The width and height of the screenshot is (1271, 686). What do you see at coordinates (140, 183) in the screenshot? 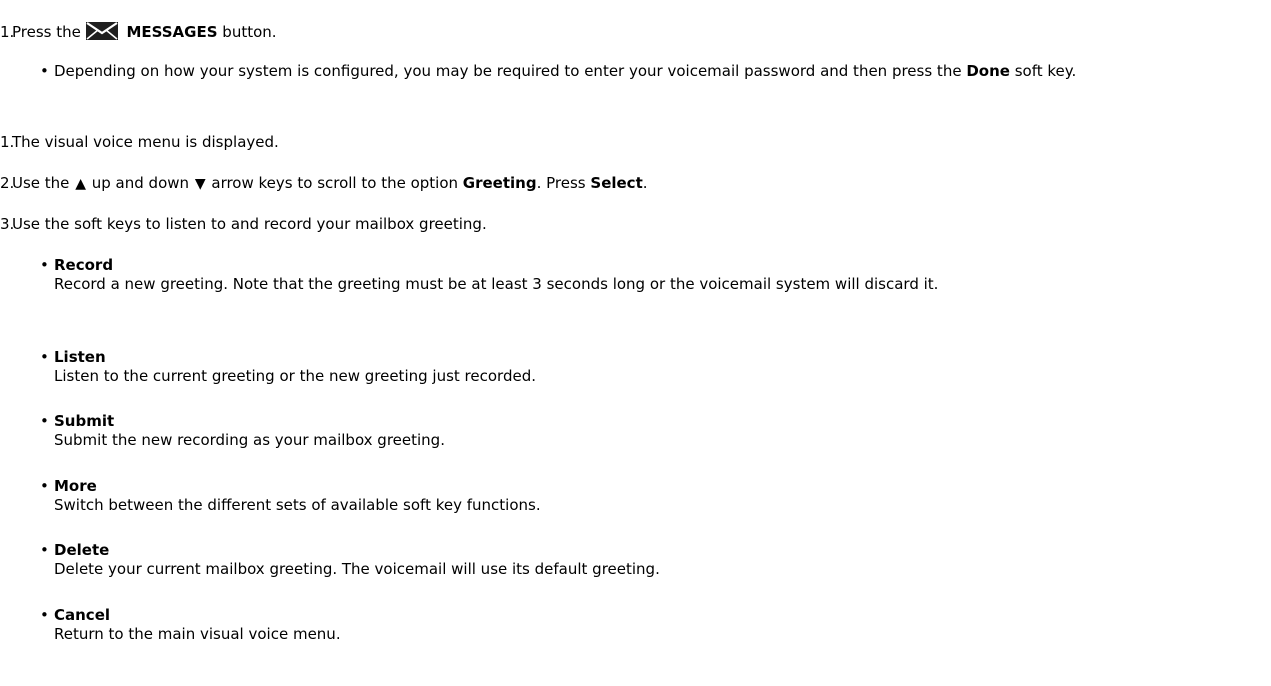
I see `step-text-mid: up and down` at bounding box center [140, 183].